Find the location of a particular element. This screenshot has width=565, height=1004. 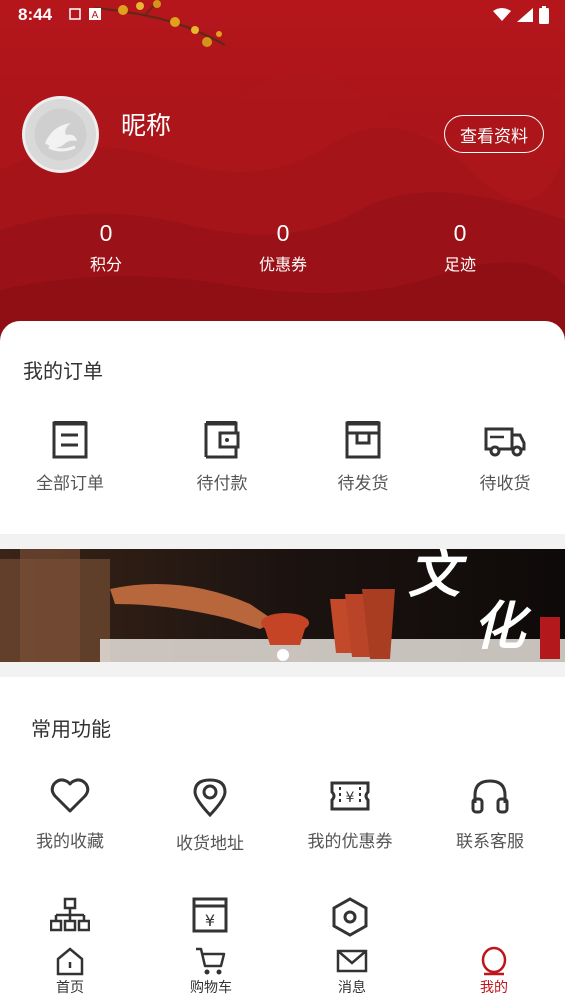

status-system-icons is located at coordinates (521, 15).